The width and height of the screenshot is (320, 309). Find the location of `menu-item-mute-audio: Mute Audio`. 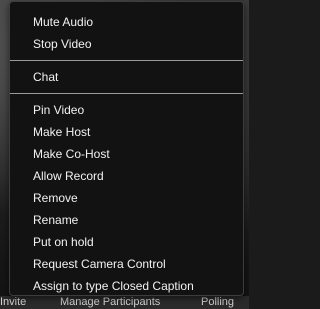

menu-item-mute-audio: Mute Audio is located at coordinates (126, 22).